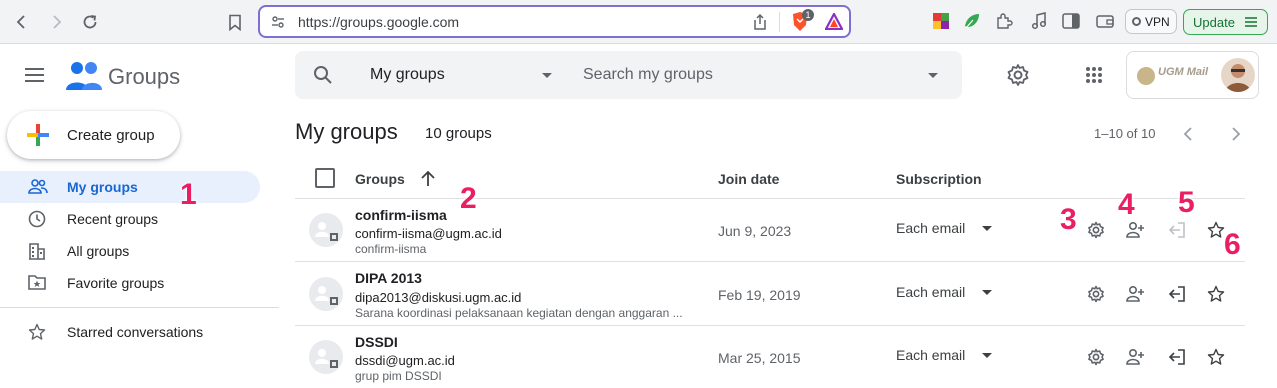  Describe the element at coordinates (37, 332) in the screenshot. I see `star-outline-icon` at that location.